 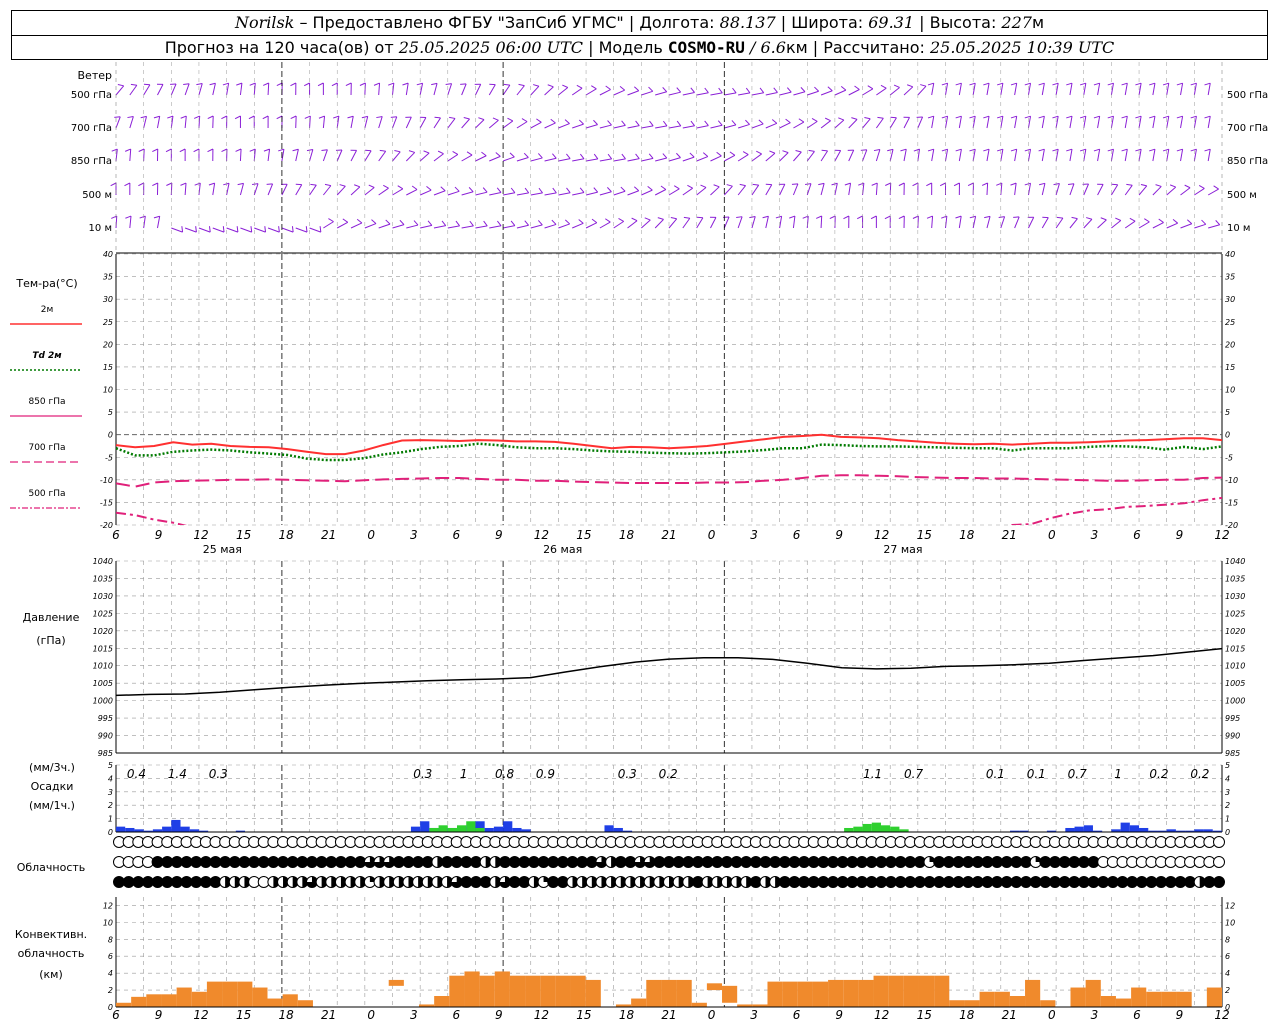 What do you see at coordinates (200, 1015) in the screenshot?
I see `conv-hour-label: 12` at bounding box center [200, 1015].